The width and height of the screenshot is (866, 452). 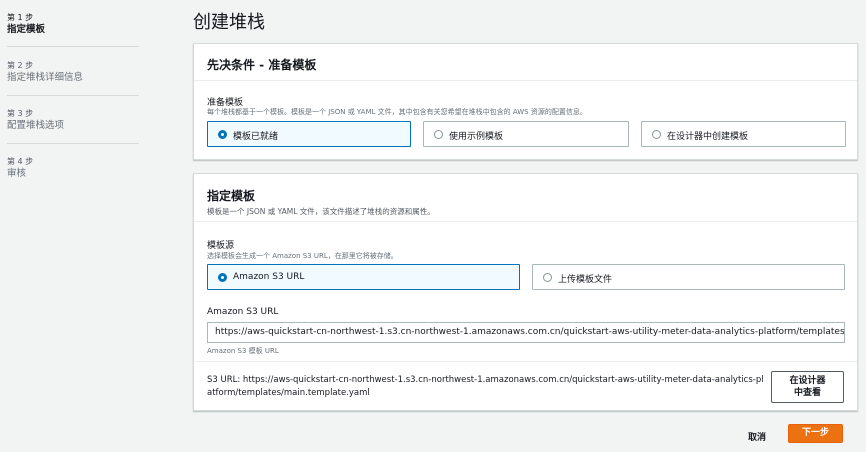 I want to click on step-3-label: 配置堆栈选项, so click(x=36, y=125).